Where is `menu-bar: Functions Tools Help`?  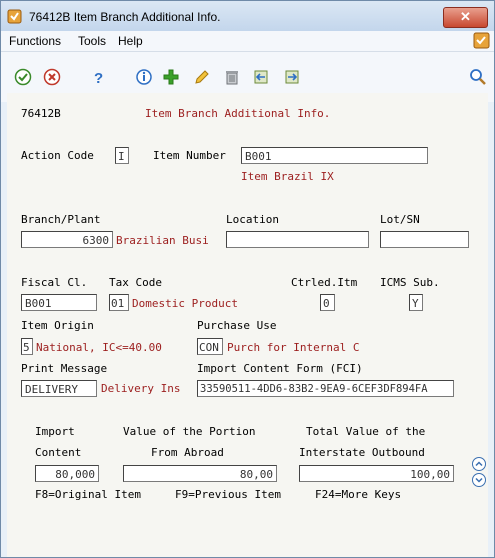 menu-bar: Functions Tools Help is located at coordinates (247, 41).